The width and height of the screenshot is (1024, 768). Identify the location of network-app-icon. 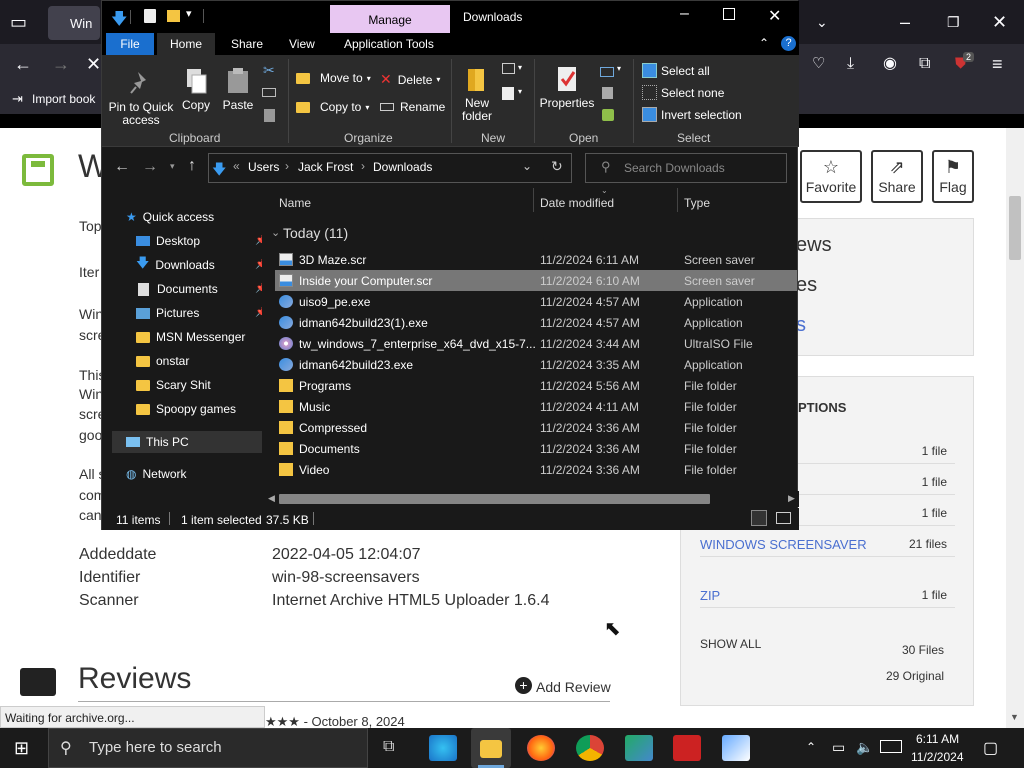
(639, 748).